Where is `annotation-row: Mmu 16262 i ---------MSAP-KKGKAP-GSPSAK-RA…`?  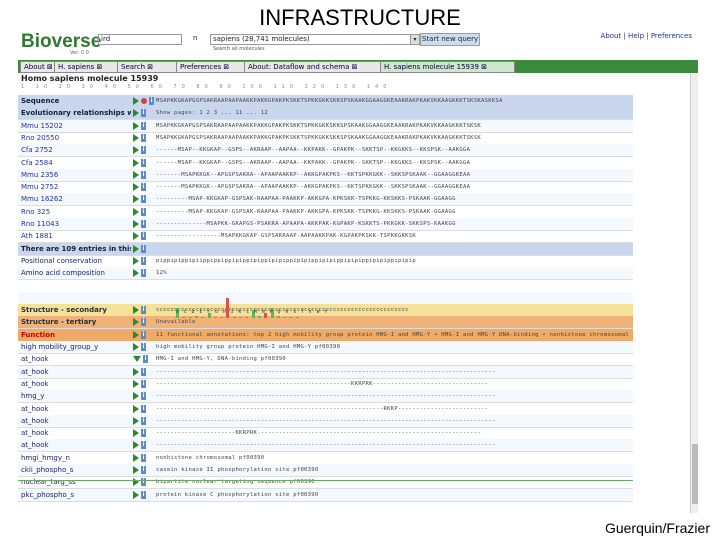 annotation-row: Mmu 16262 i ---------MSAP-KKGKAP-GSPSAK-RA… is located at coordinates (325, 200).